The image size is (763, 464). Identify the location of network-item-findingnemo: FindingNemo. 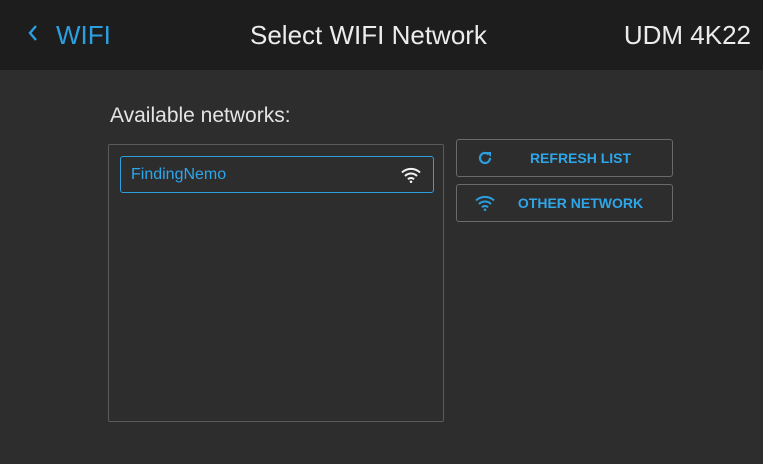
(277, 174).